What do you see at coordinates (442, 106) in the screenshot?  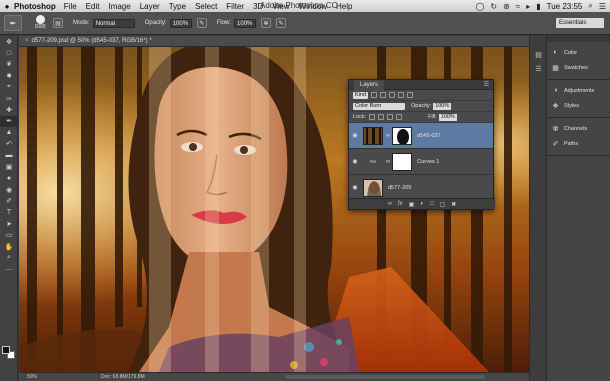 I see `layer-opacity-field: 100%` at bounding box center [442, 106].